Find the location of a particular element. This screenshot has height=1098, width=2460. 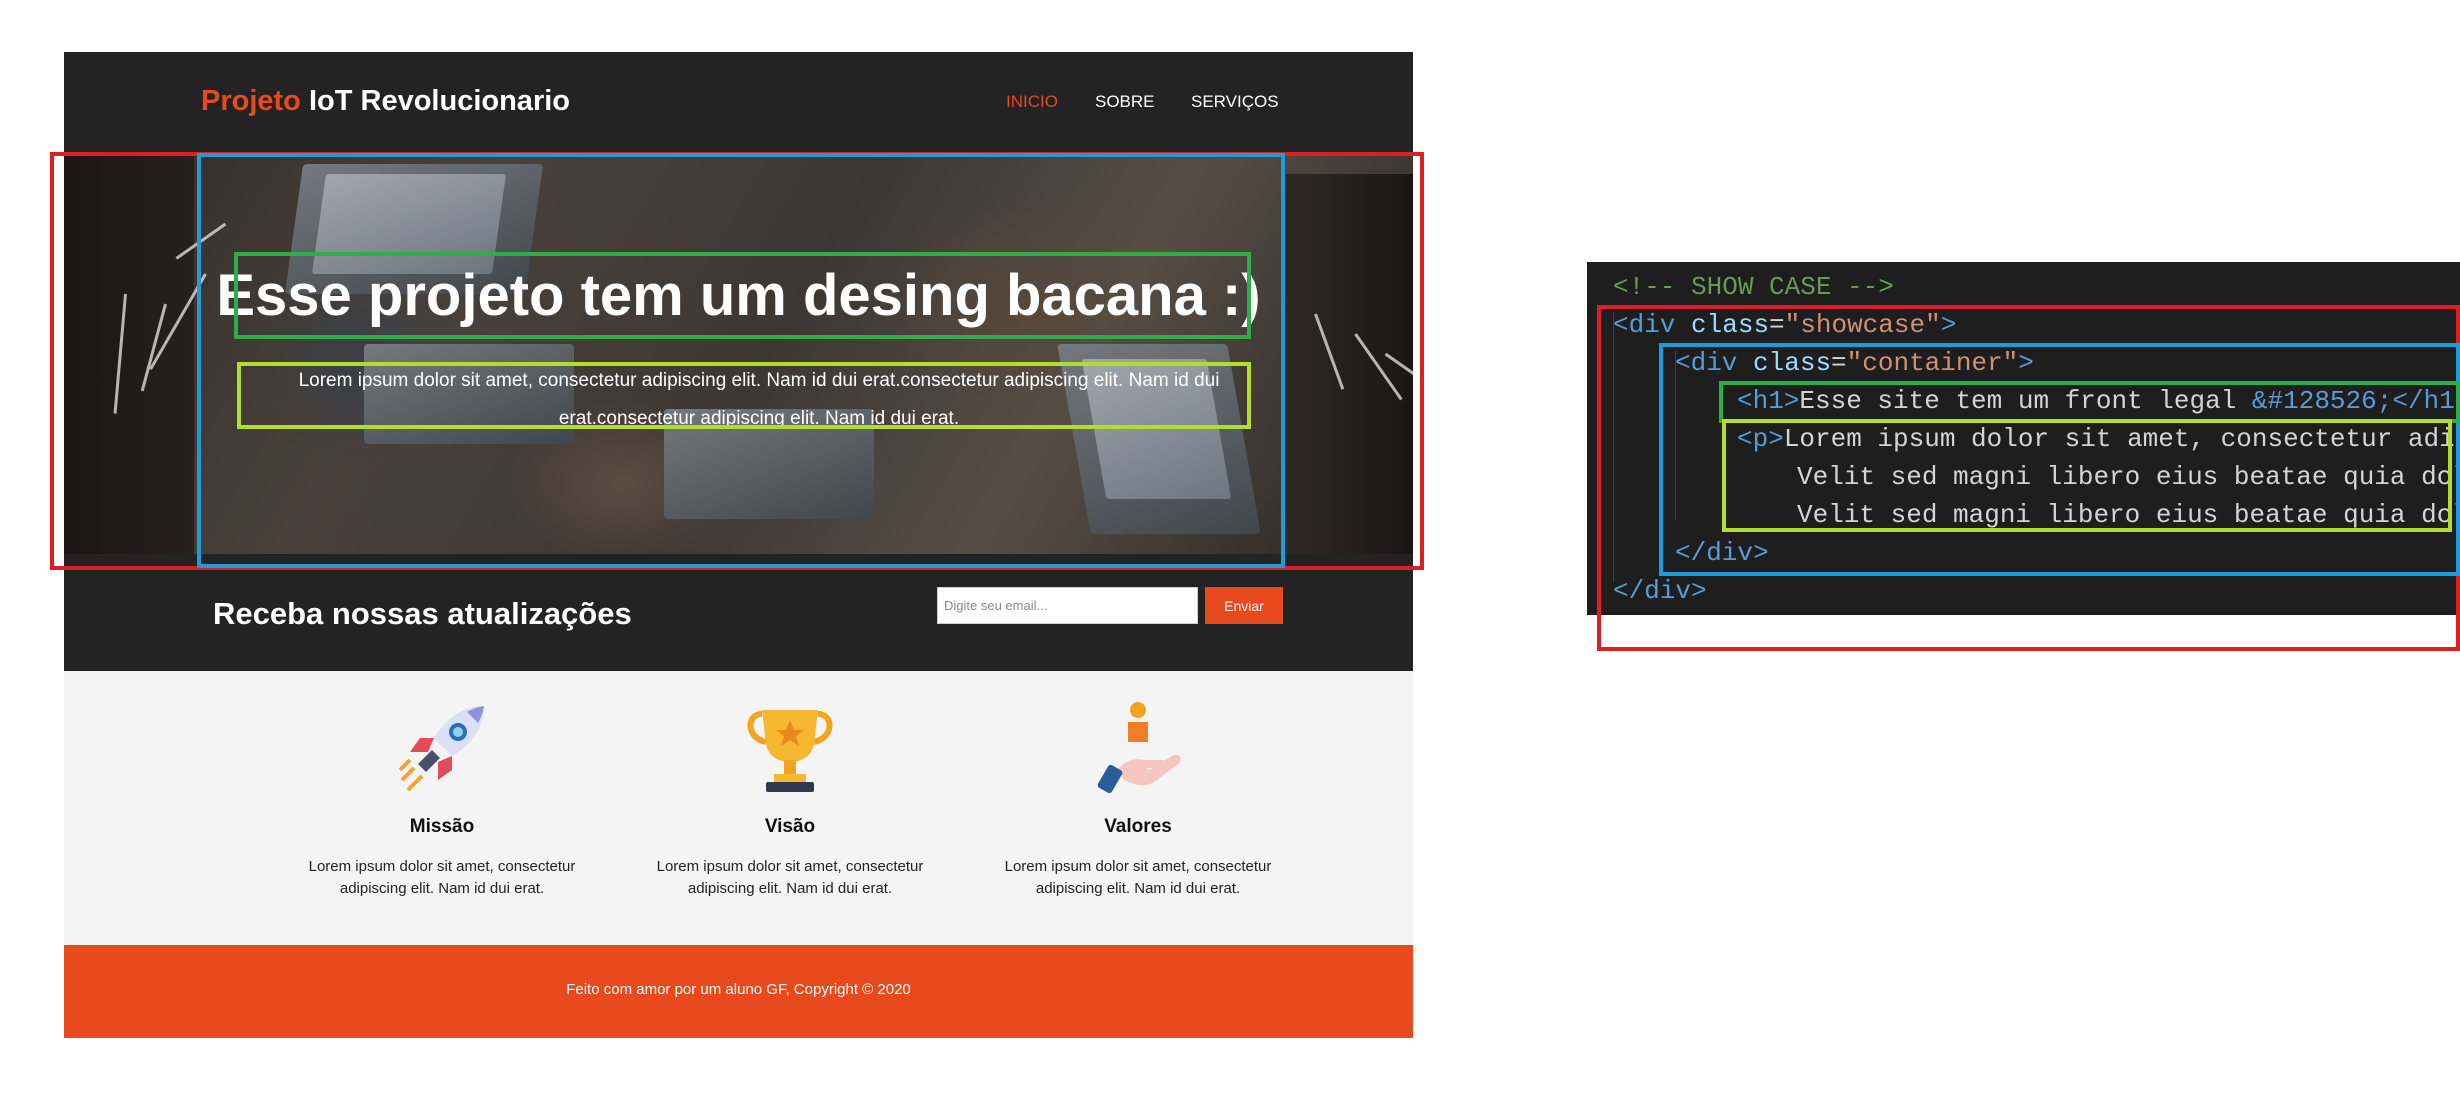

newsletter-title: Receba nossas atualizações is located at coordinates (422, 613).